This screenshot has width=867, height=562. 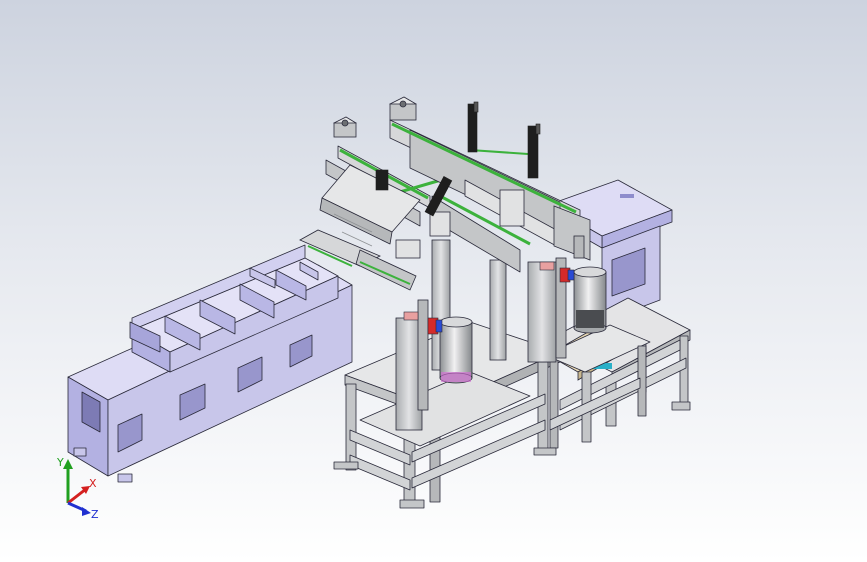 I want to click on triad-x-label: X, so click(x=93, y=483).